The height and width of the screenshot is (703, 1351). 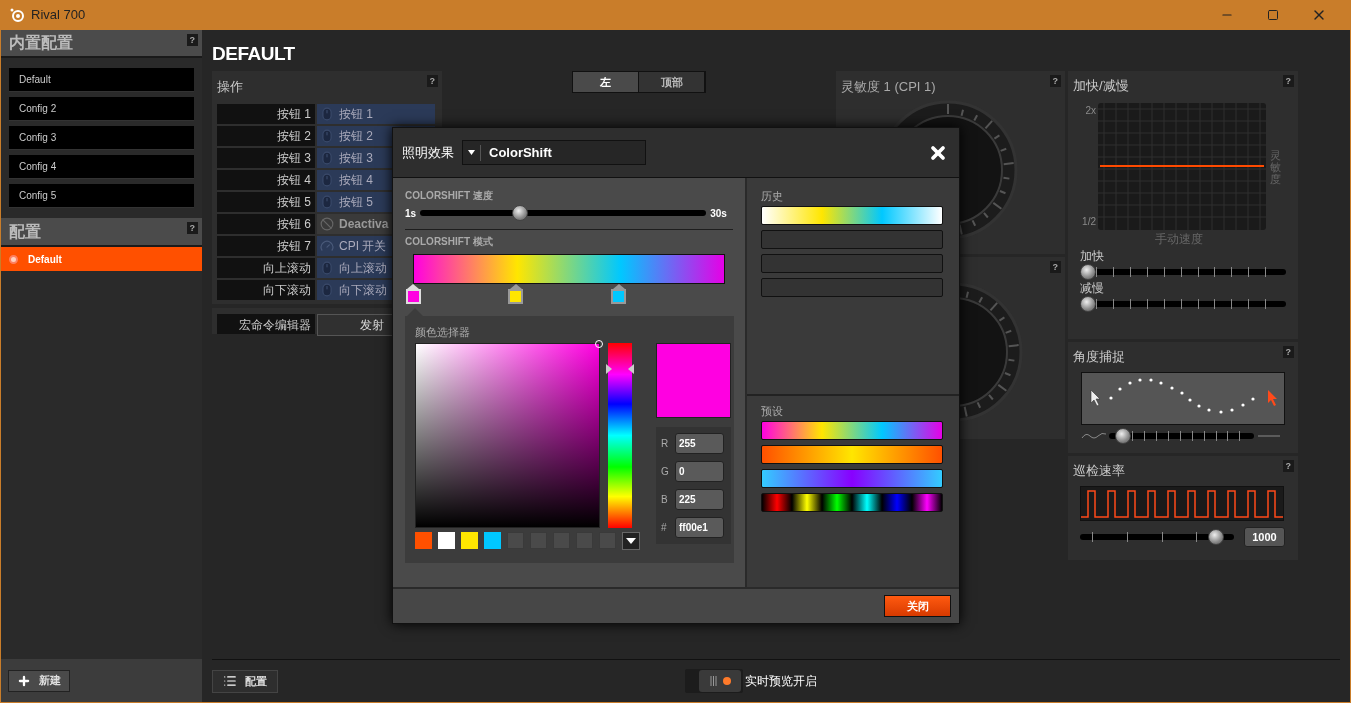 What do you see at coordinates (1264, 537) in the screenshot?
I see `polling-value-field: 1000` at bounding box center [1264, 537].